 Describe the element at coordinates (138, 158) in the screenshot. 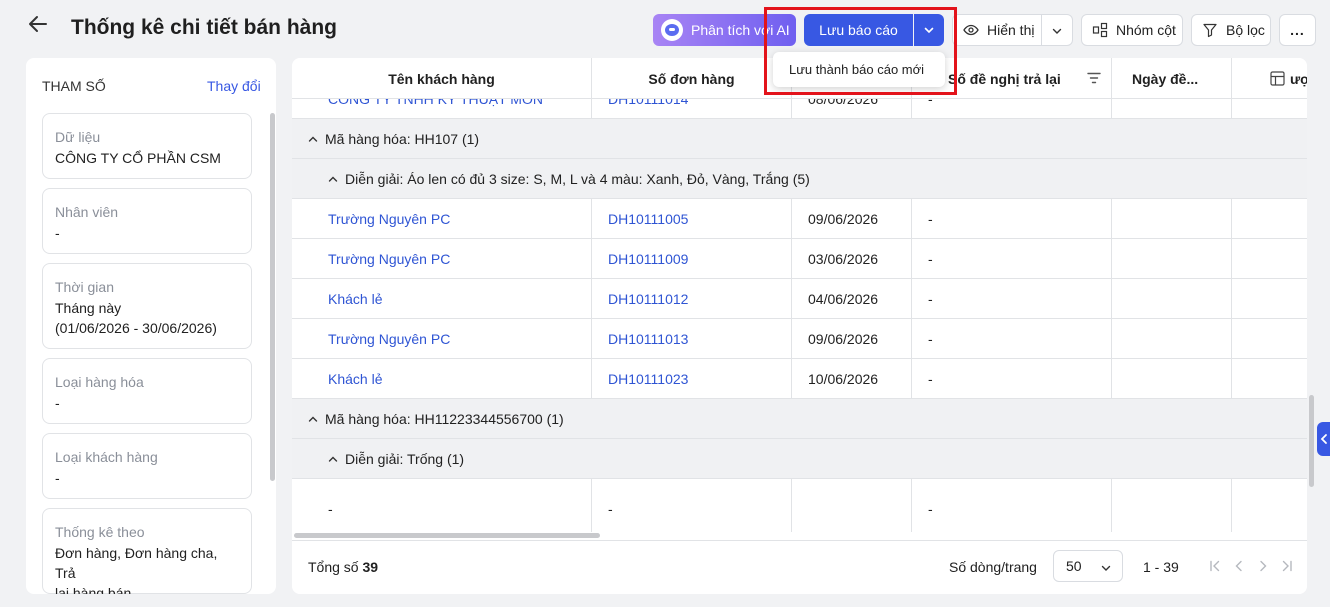

I see `param-value: CÔNG TY CỔ PHẦN CSM` at that location.